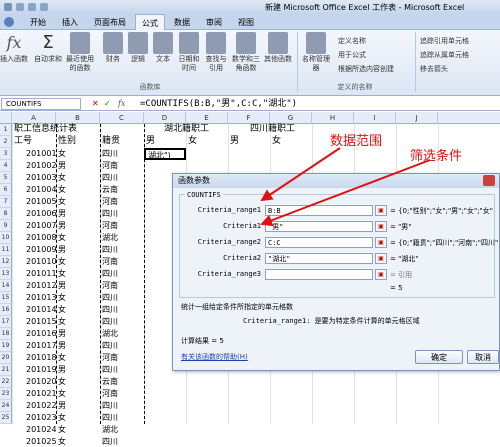 Image resolution: width=500 pixels, height=447 pixels. Describe the element at coordinates (366, 69) in the screenshot. I see `create-from-selection-button: 根据所选内容创建` at that location.